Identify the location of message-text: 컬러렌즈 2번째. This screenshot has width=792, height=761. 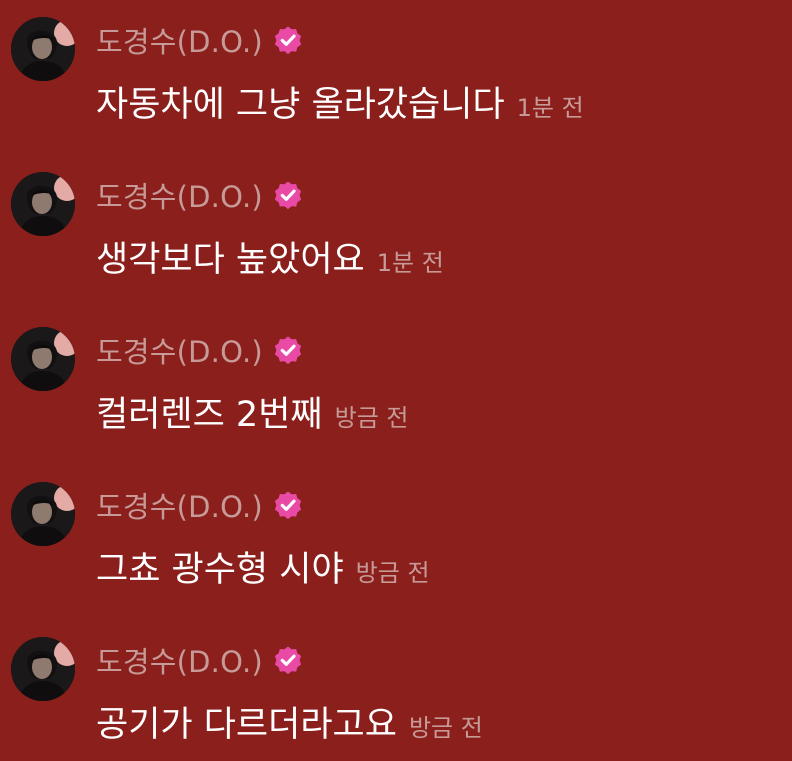
(209, 415).